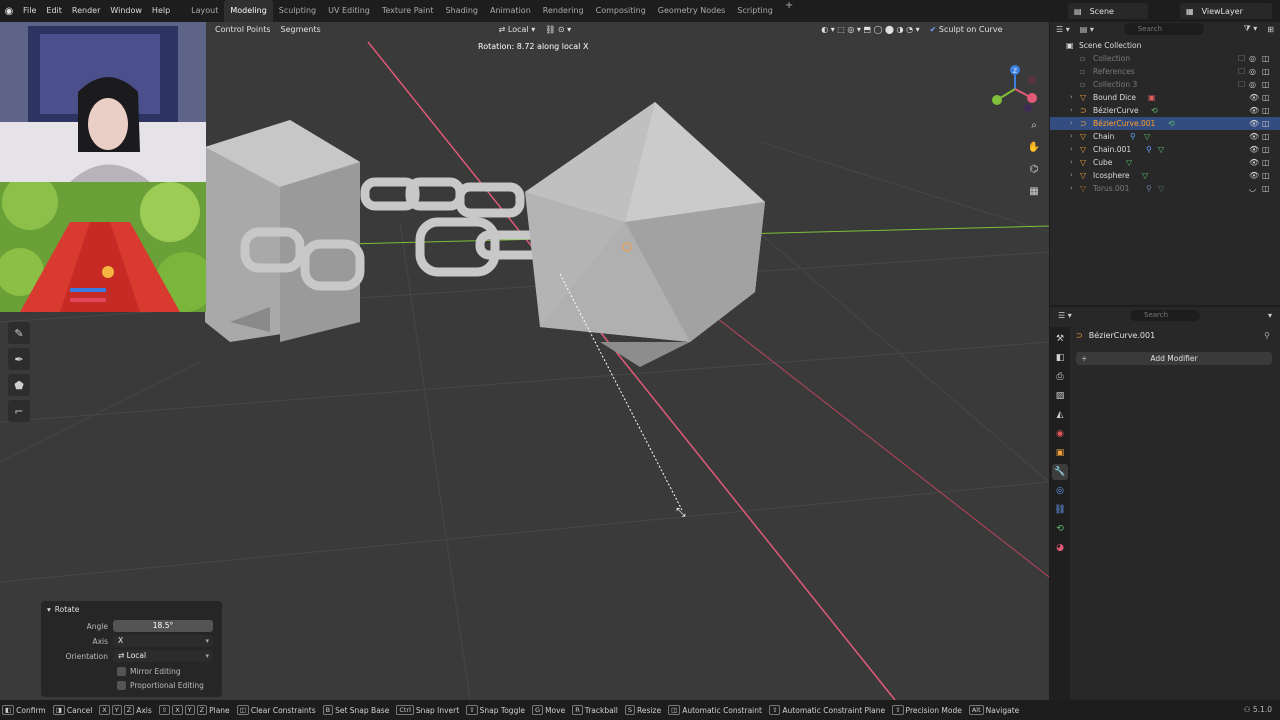 The width and height of the screenshot is (1280, 720). What do you see at coordinates (131, 609) in the screenshot?
I see `rotate-panel-header: ▾ Rotate` at bounding box center [131, 609].